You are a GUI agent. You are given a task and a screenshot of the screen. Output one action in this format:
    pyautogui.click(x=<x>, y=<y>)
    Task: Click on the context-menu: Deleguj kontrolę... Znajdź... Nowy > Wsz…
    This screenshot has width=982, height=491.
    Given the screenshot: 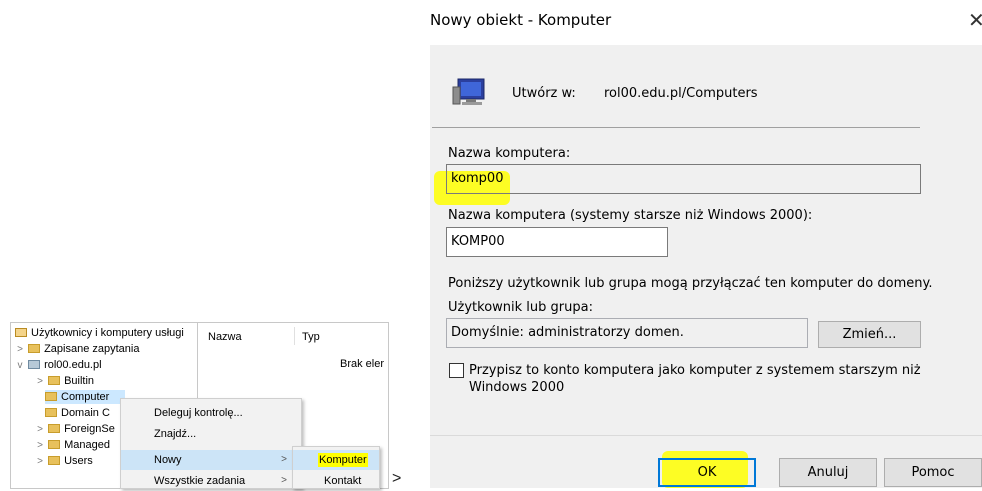 What is the action you would take?
    pyautogui.click(x=211, y=443)
    